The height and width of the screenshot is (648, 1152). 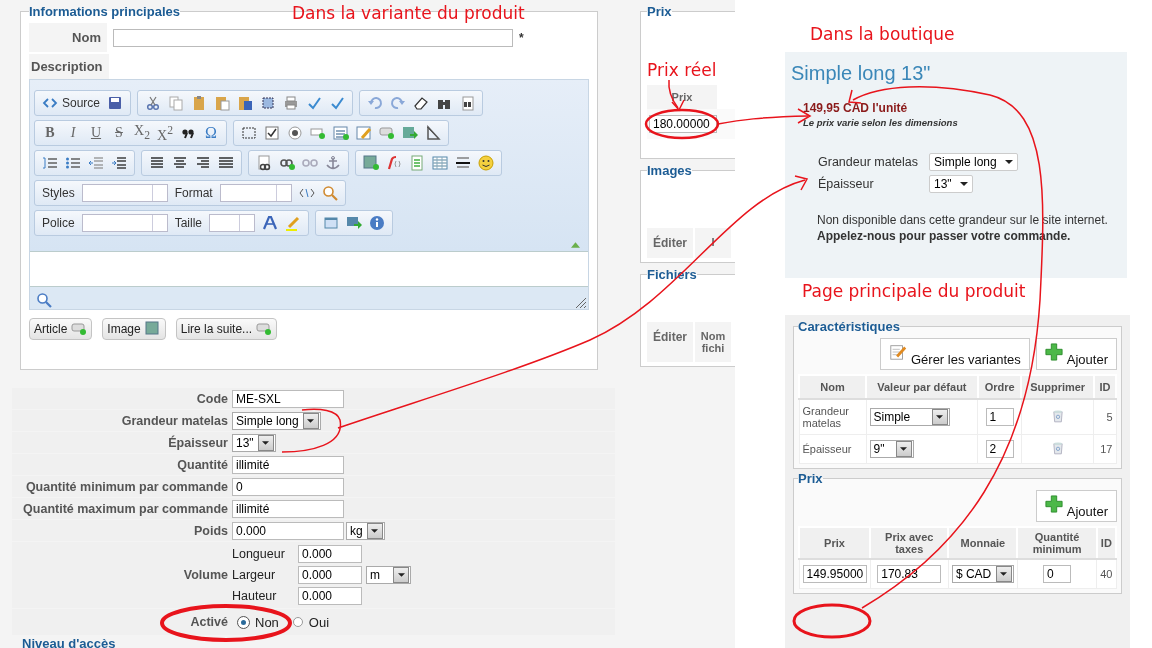 What do you see at coordinates (222, 103) in the screenshot?
I see `clipboard-text-icon` at bounding box center [222, 103].